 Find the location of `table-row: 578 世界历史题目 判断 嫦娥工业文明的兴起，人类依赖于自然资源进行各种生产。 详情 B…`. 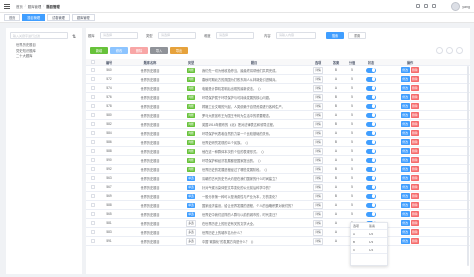

table-row: 578 世界历史题目 判断 嫦娥工业文明的兴起，人类依赖于自然资源进行各种生产。 详情 B… is located at coordinates (278, 106).